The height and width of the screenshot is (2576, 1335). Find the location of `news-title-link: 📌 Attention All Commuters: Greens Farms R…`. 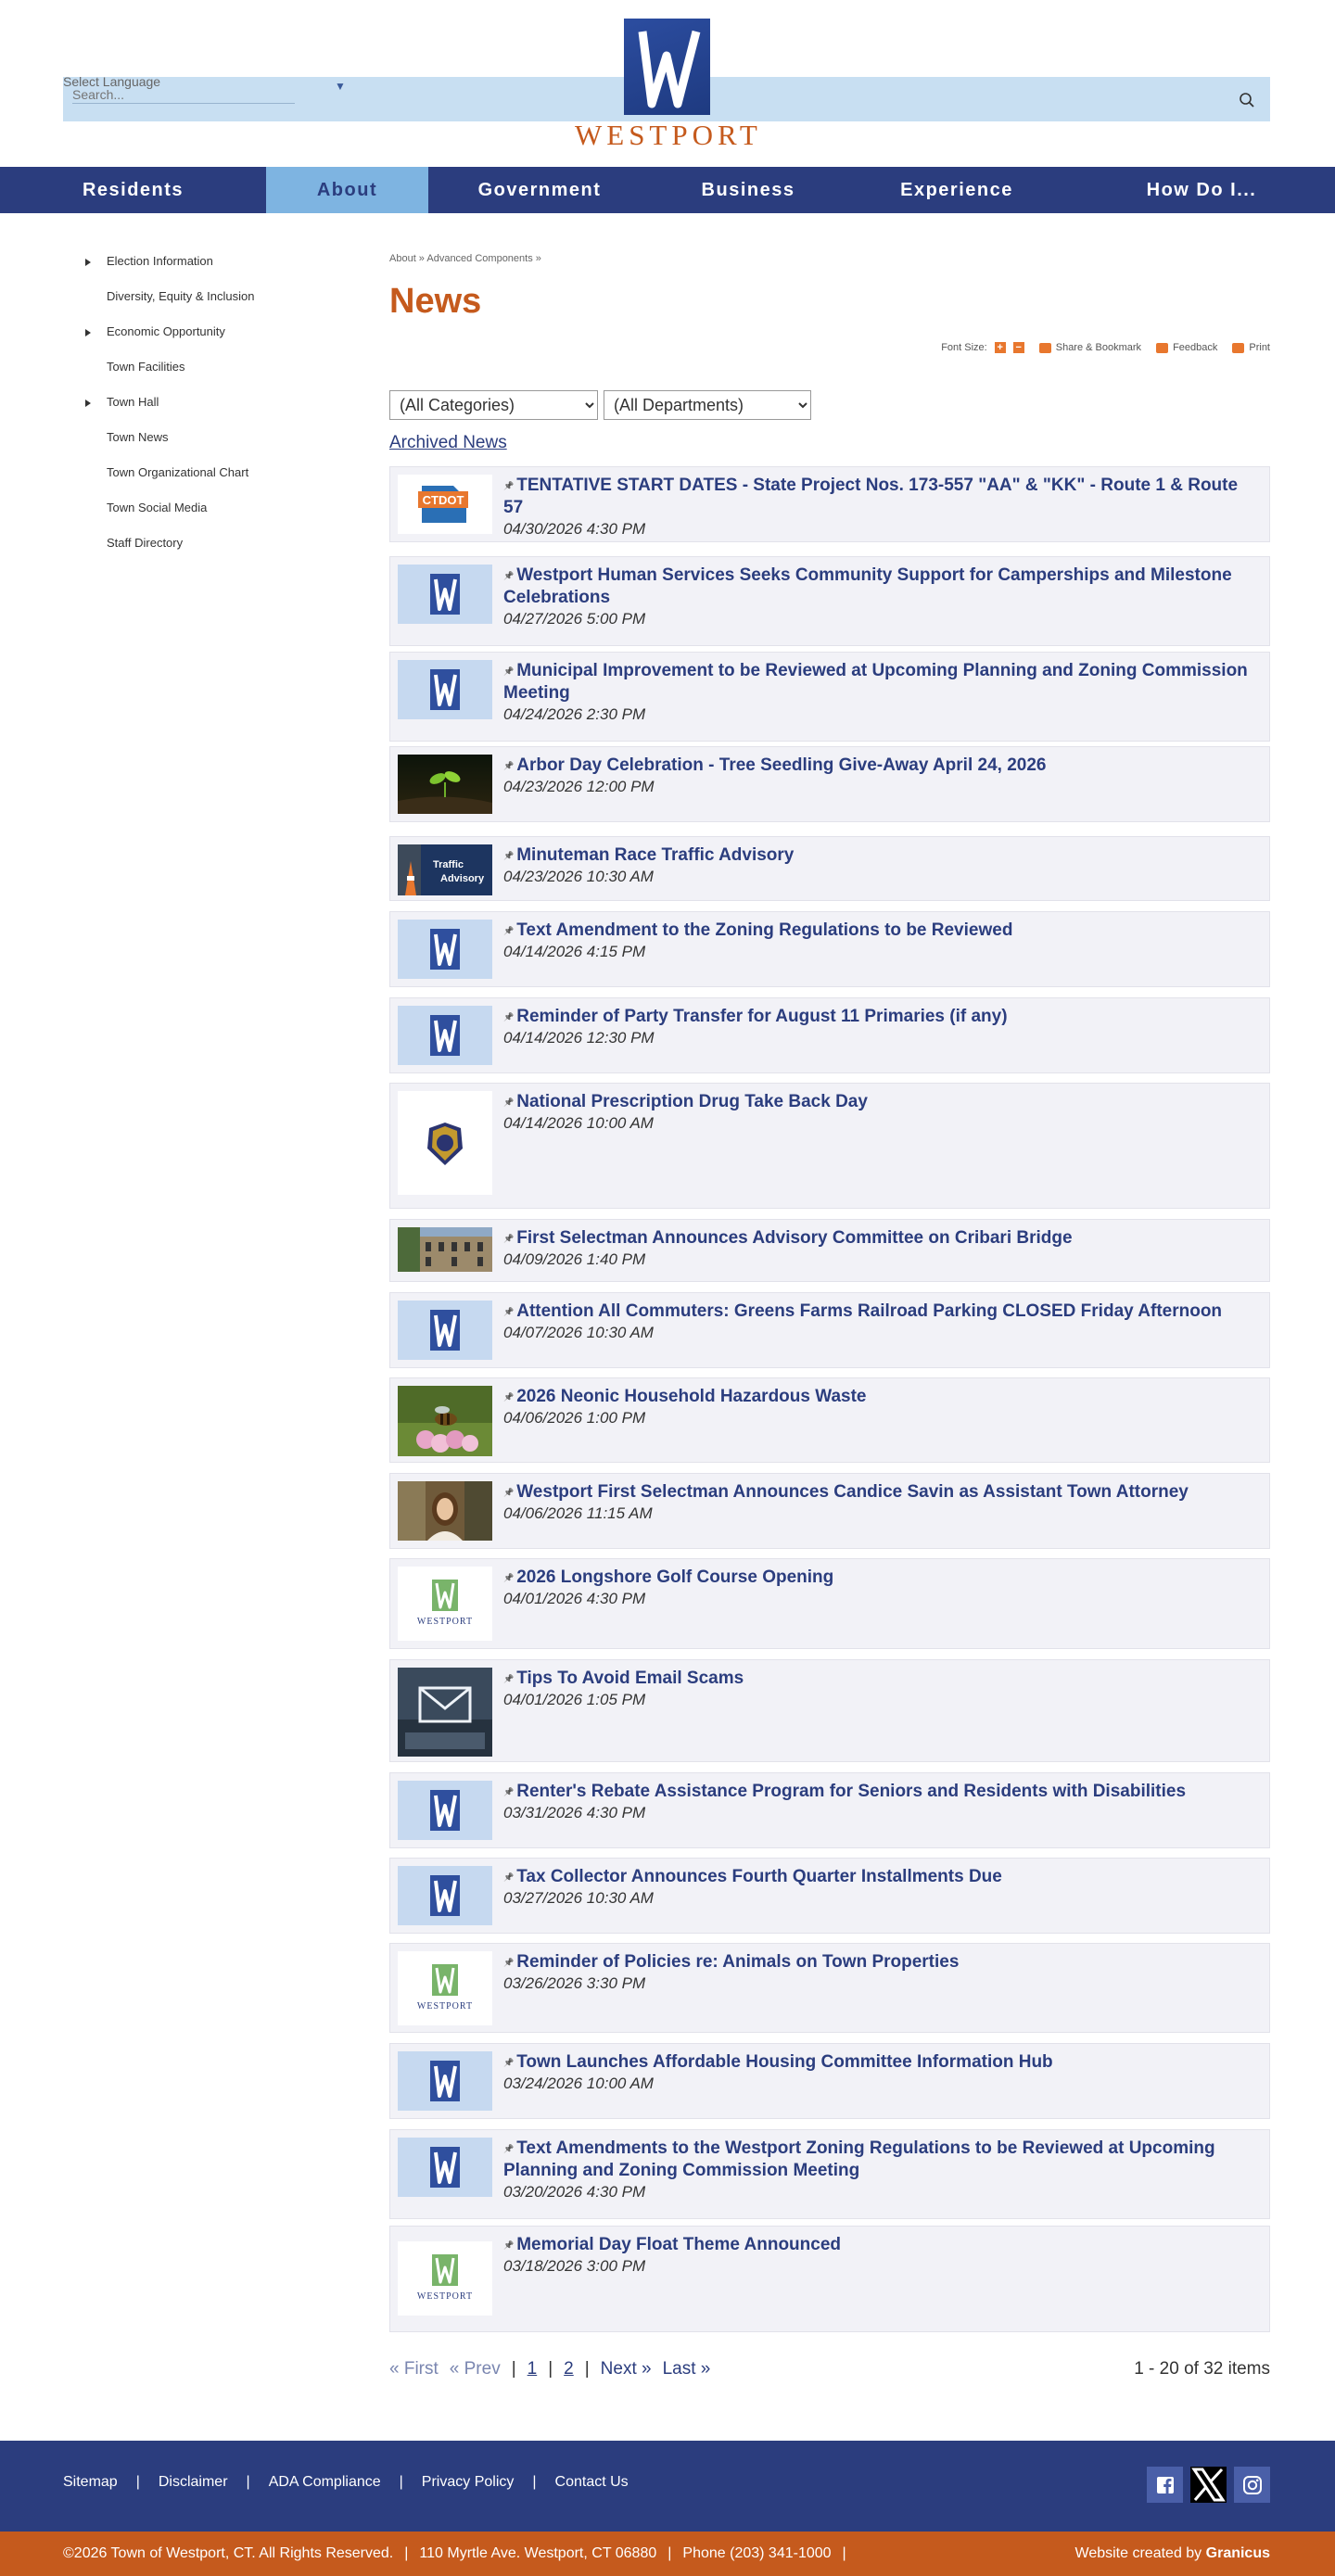

news-title-link: 📌 Attention All Commuters: Greens Farms R… is located at coordinates (878, 1312).